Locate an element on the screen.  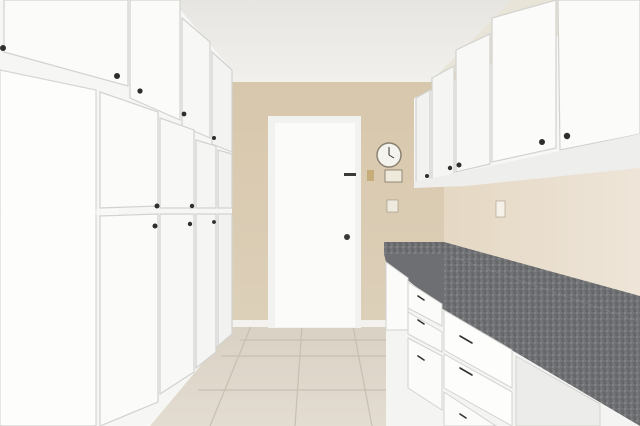
thermostat is located at coordinates (393, 176).